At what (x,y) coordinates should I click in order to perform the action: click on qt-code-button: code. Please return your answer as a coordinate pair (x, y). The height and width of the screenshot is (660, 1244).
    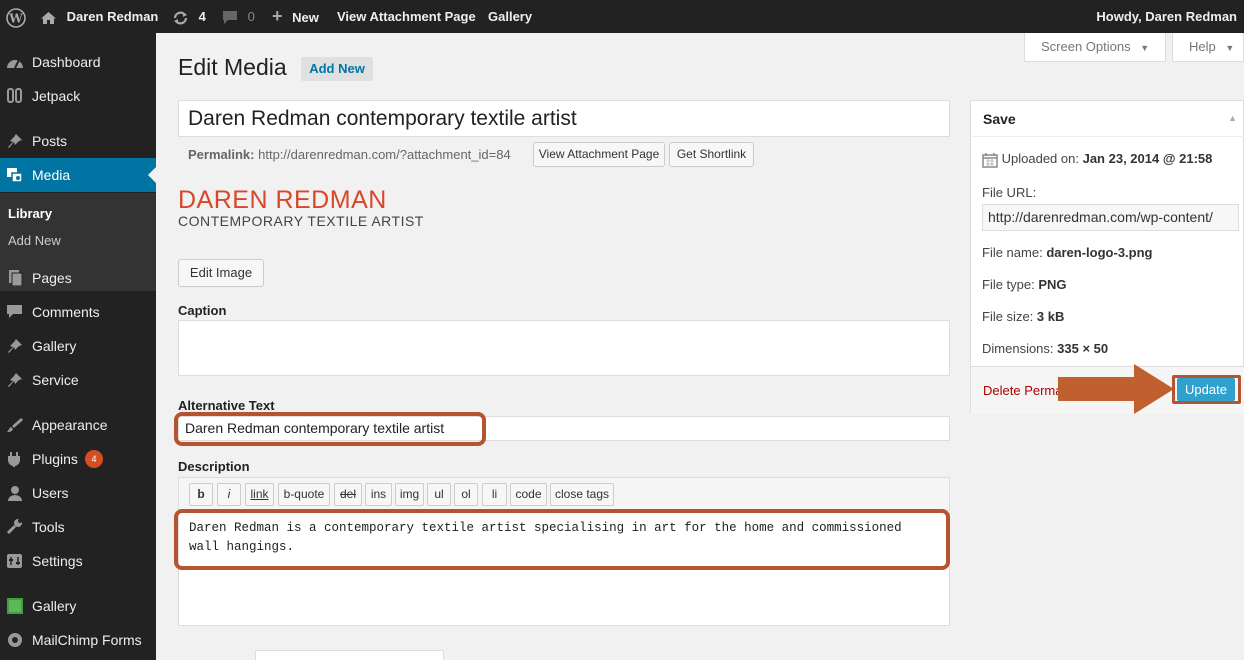
    Looking at the image, I should click on (528, 494).